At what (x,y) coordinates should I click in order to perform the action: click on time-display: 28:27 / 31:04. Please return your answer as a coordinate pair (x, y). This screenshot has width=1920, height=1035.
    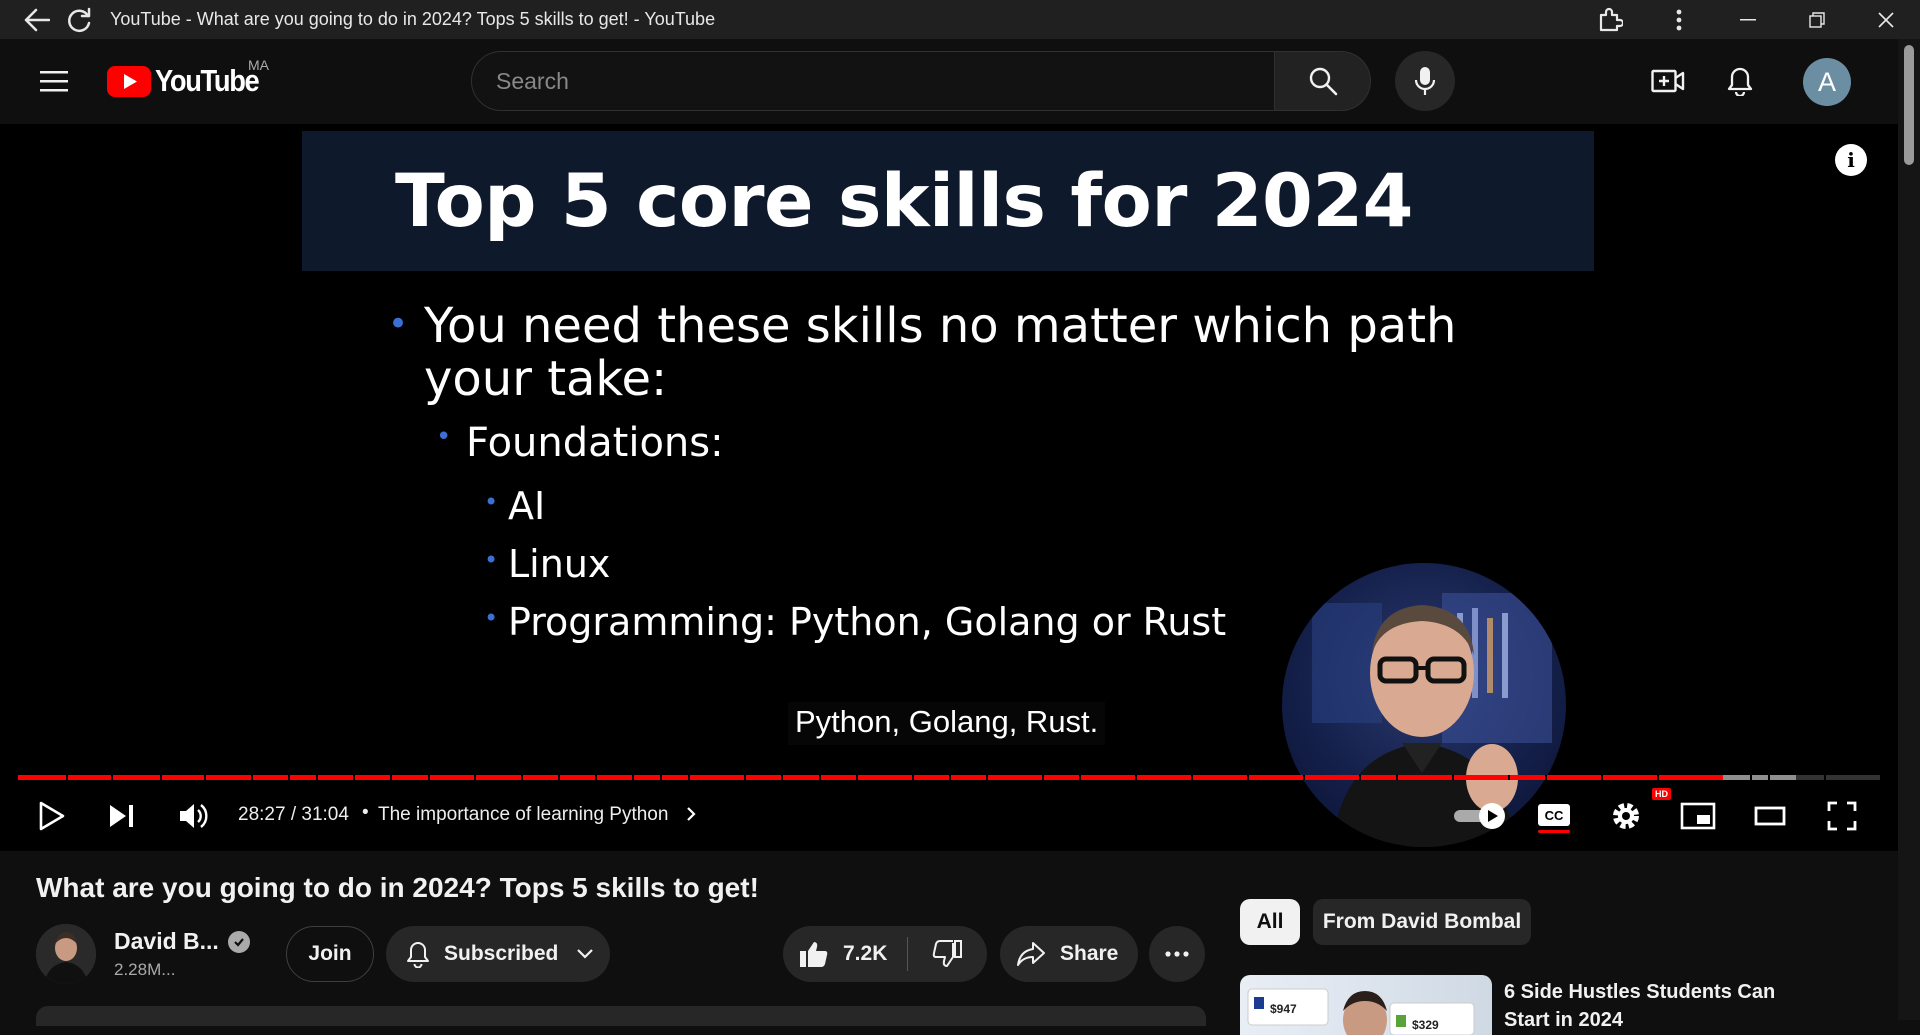
    Looking at the image, I should click on (293, 814).